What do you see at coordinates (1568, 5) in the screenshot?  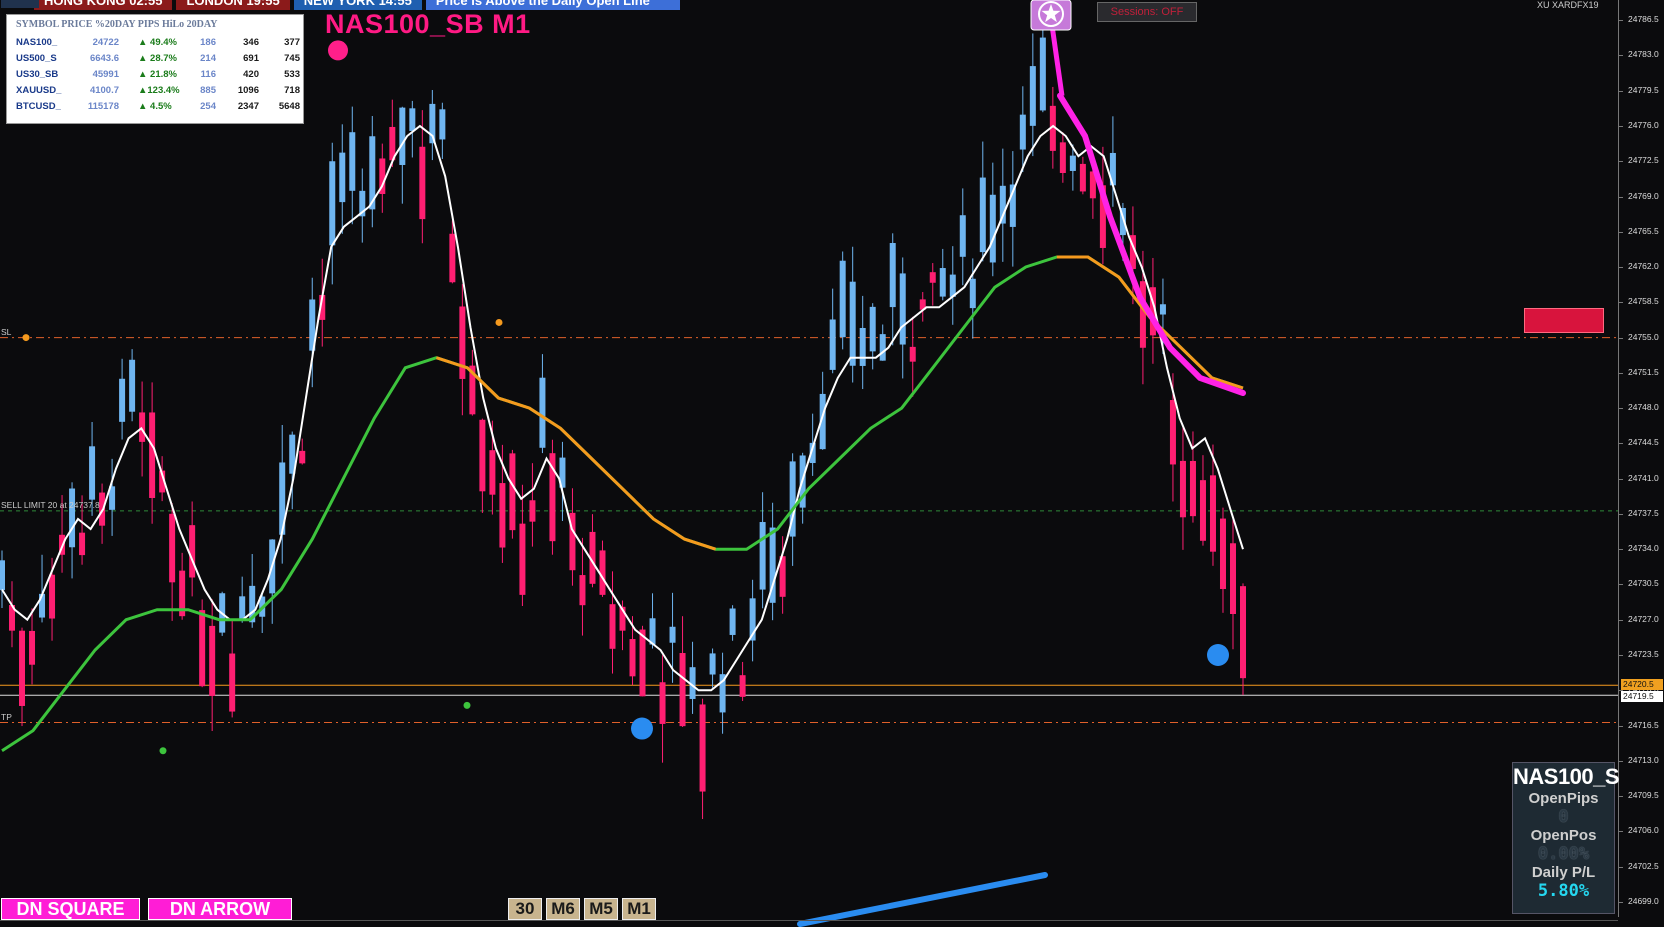 I see `broker-label: XU XARDFX19` at bounding box center [1568, 5].